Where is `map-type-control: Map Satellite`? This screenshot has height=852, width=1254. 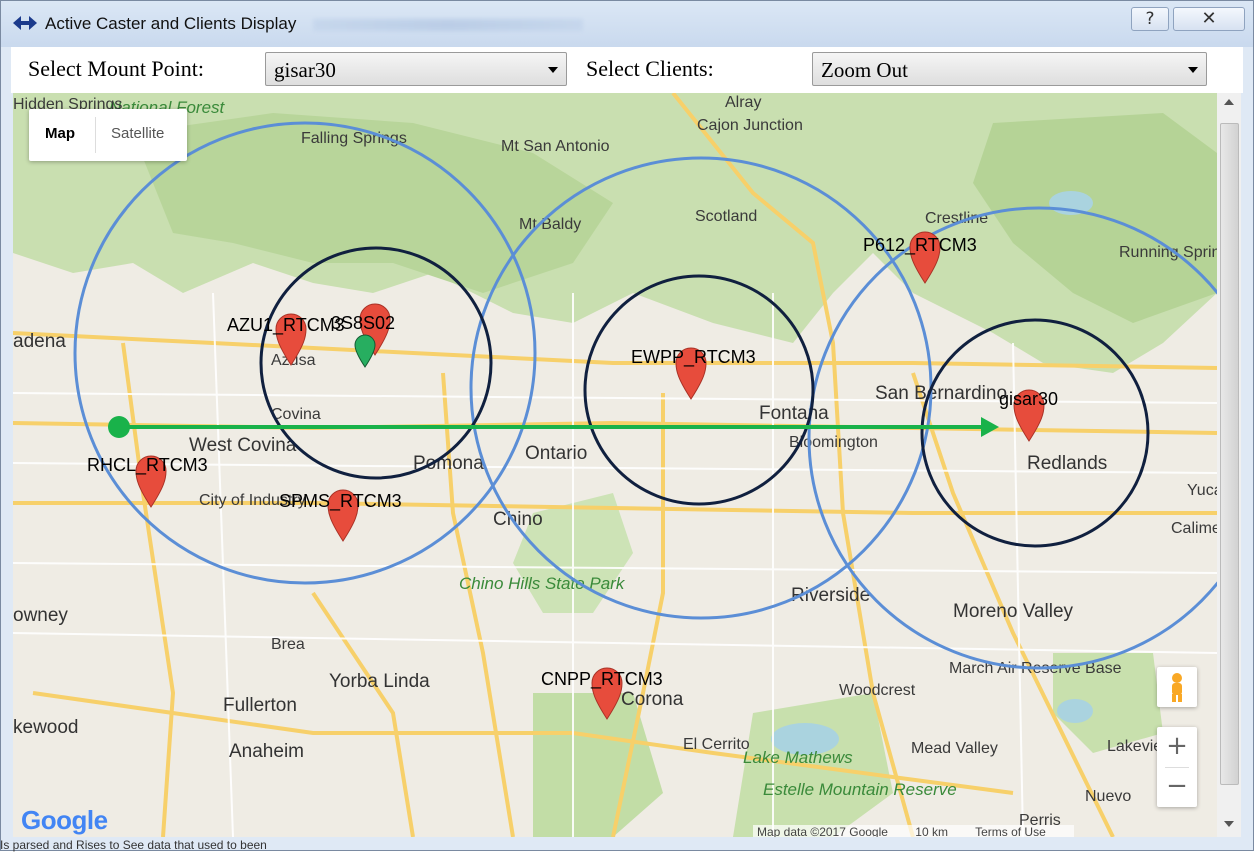
map-type-control: Map Satellite is located at coordinates (108, 135).